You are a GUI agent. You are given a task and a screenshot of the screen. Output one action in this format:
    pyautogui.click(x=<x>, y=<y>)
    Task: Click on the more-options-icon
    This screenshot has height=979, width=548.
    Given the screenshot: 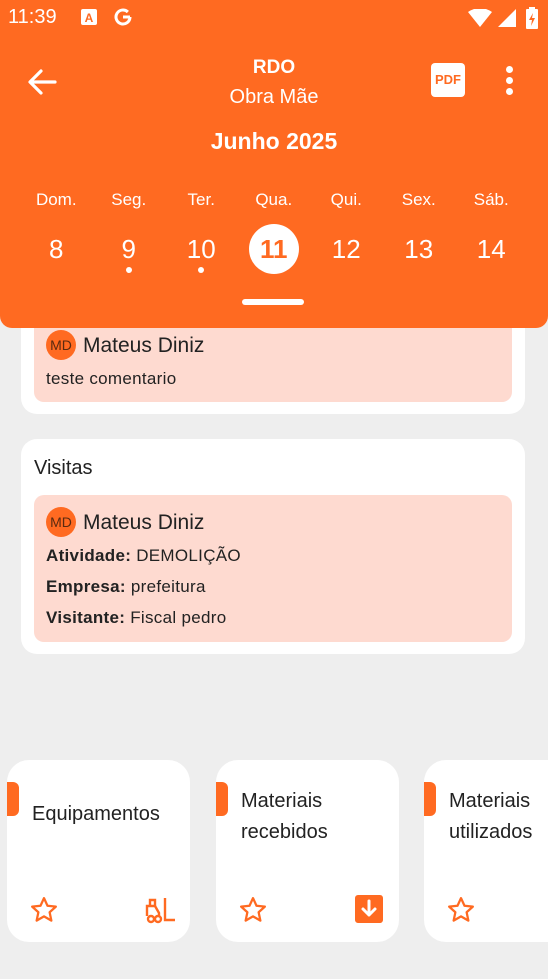 What is the action you would take?
    pyautogui.click(x=509, y=81)
    